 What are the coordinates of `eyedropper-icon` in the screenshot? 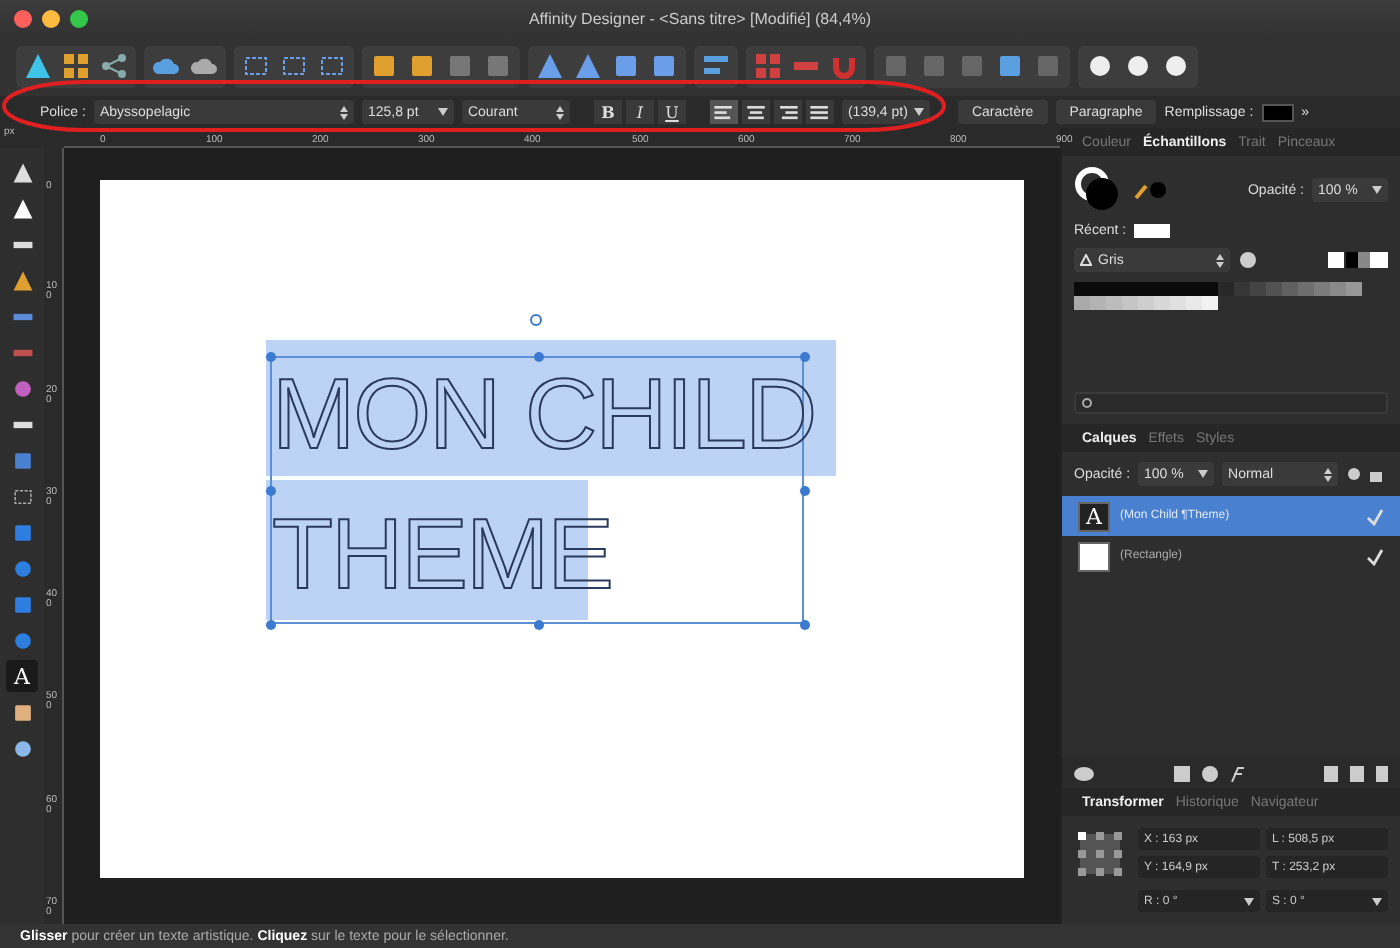 It's located at (1150, 190).